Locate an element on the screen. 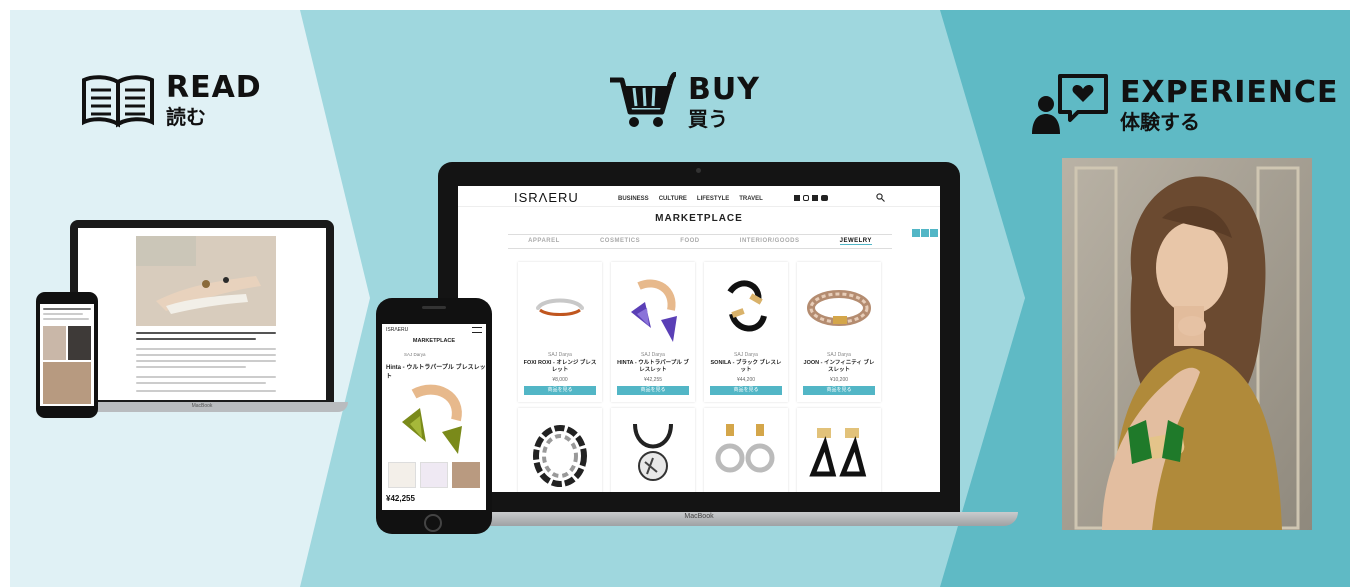 This screenshot has height=587, width=1360. buy-subtitle: 買う is located at coordinates (708, 119).